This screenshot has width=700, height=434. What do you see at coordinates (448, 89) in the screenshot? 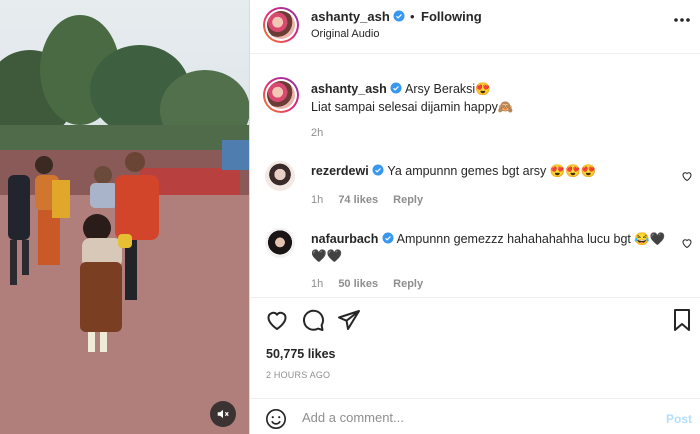
I see `caption-title: Arsy Beraksi😍` at bounding box center [448, 89].